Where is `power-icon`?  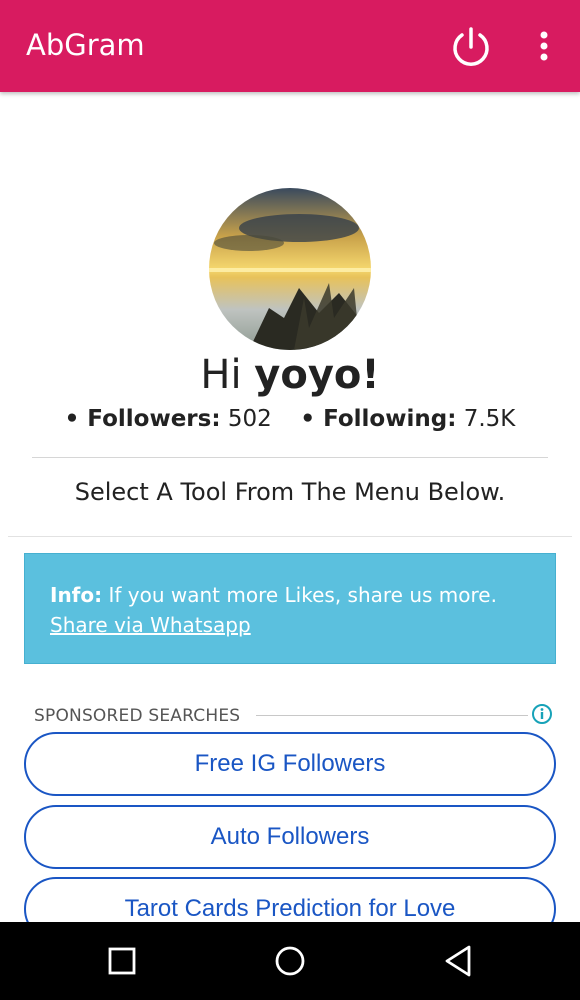
power-icon is located at coordinates (471, 47).